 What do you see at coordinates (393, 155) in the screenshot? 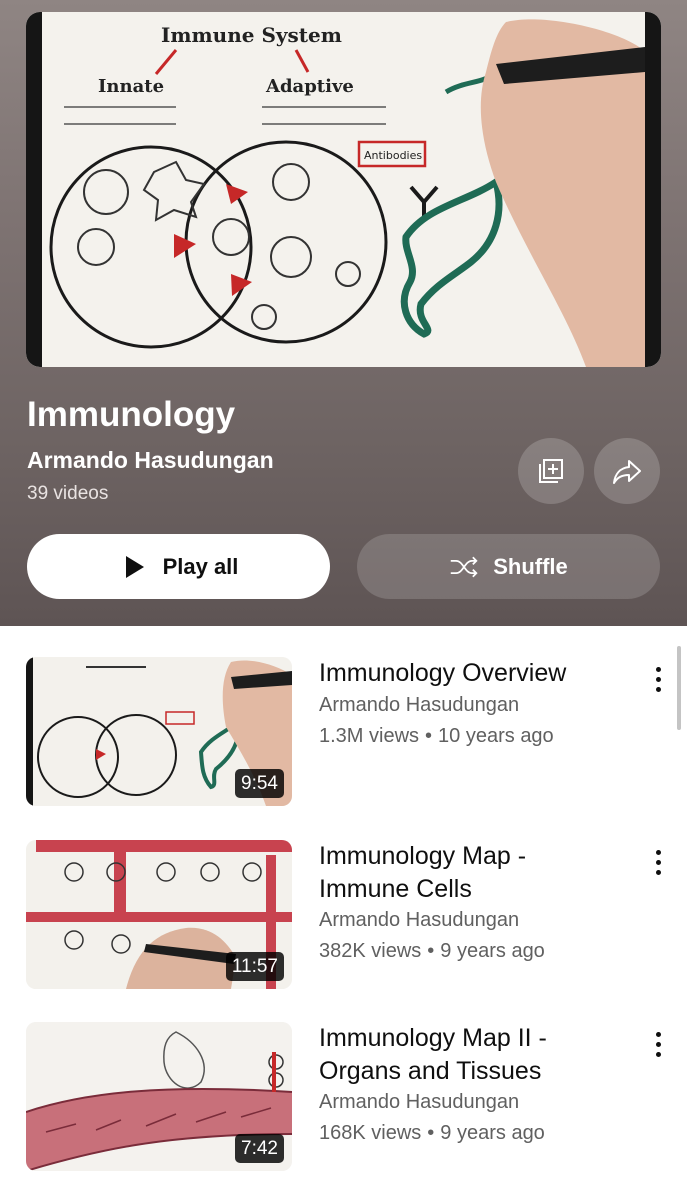
I see `hero-antibodies-label: Antibodies` at bounding box center [393, 155].